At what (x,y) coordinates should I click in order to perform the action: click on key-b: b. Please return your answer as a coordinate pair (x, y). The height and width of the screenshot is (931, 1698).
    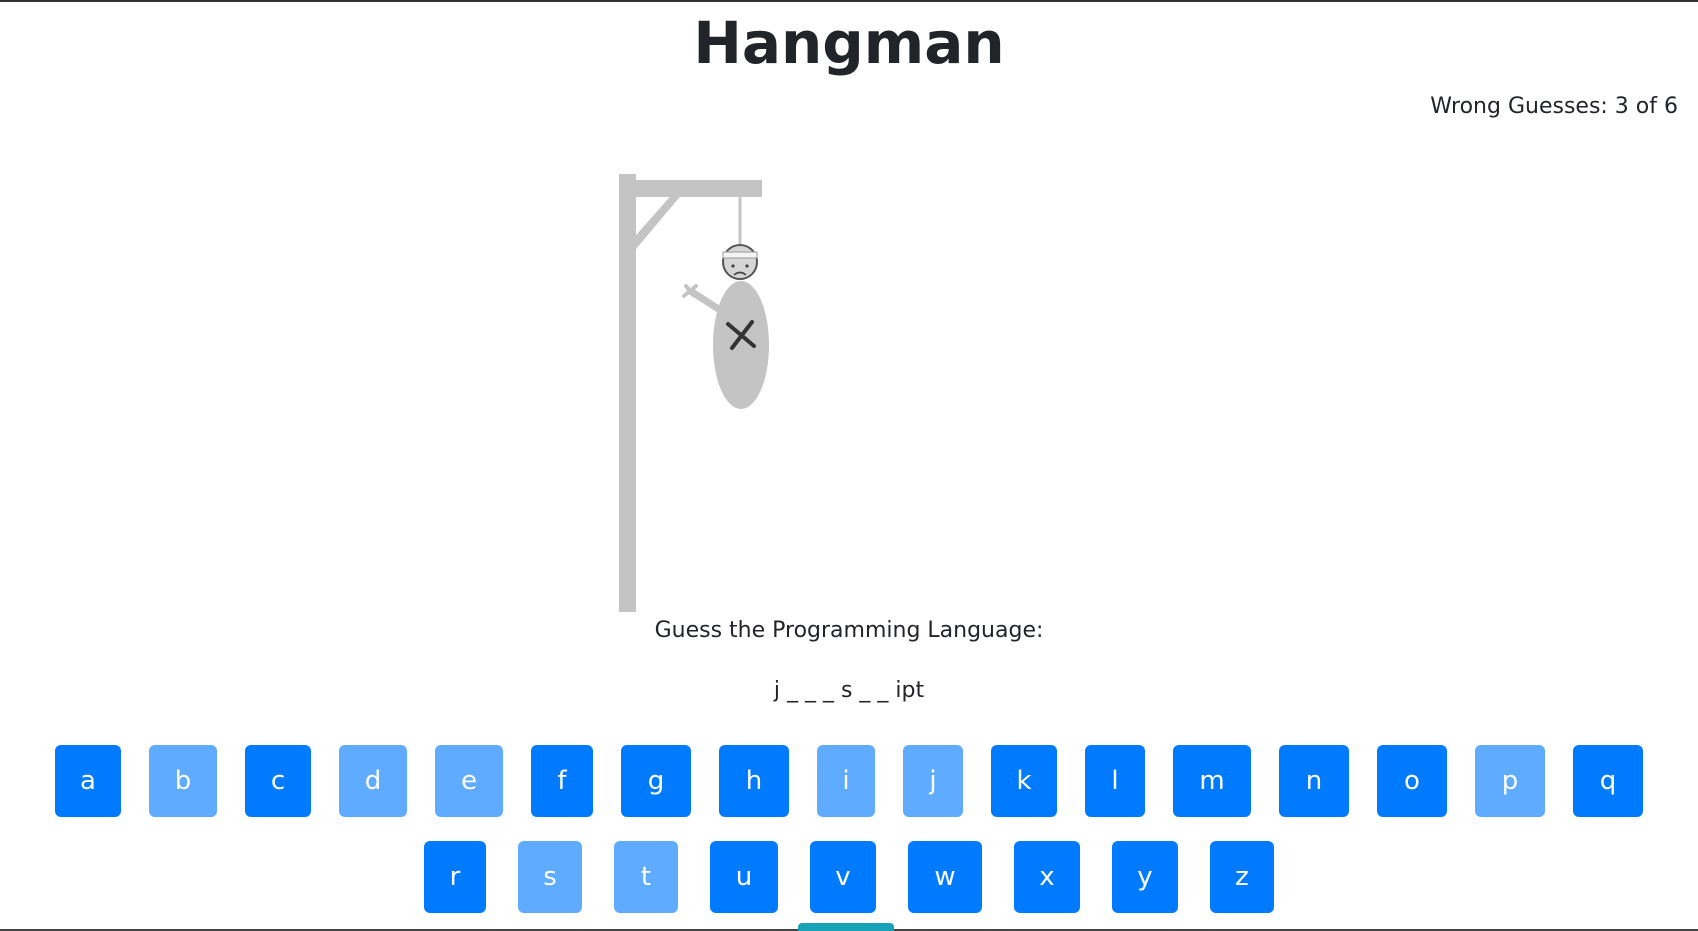
    Looking at the image, I should click on (183, 781).